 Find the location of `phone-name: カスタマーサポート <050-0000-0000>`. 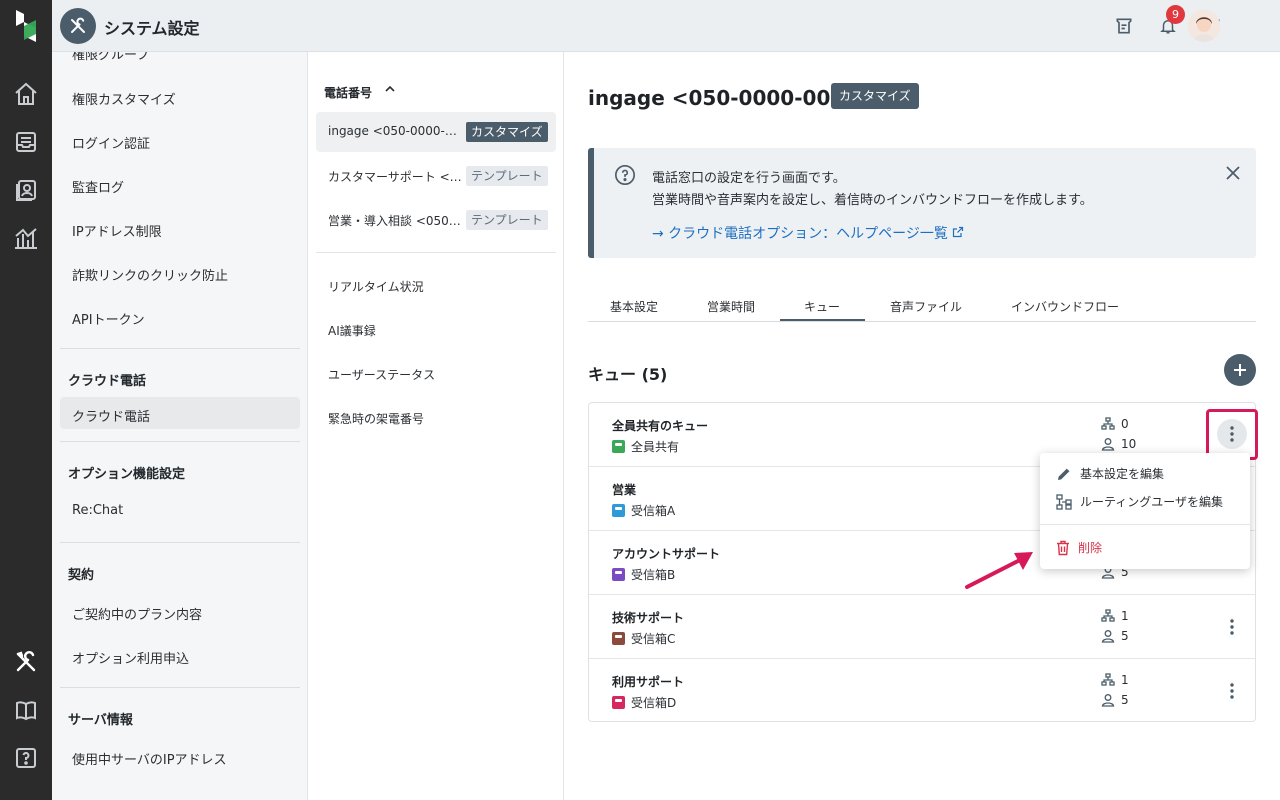

phone-name: カスタマーサポート <050-0000-0000> is located at coordinates (395, 177).